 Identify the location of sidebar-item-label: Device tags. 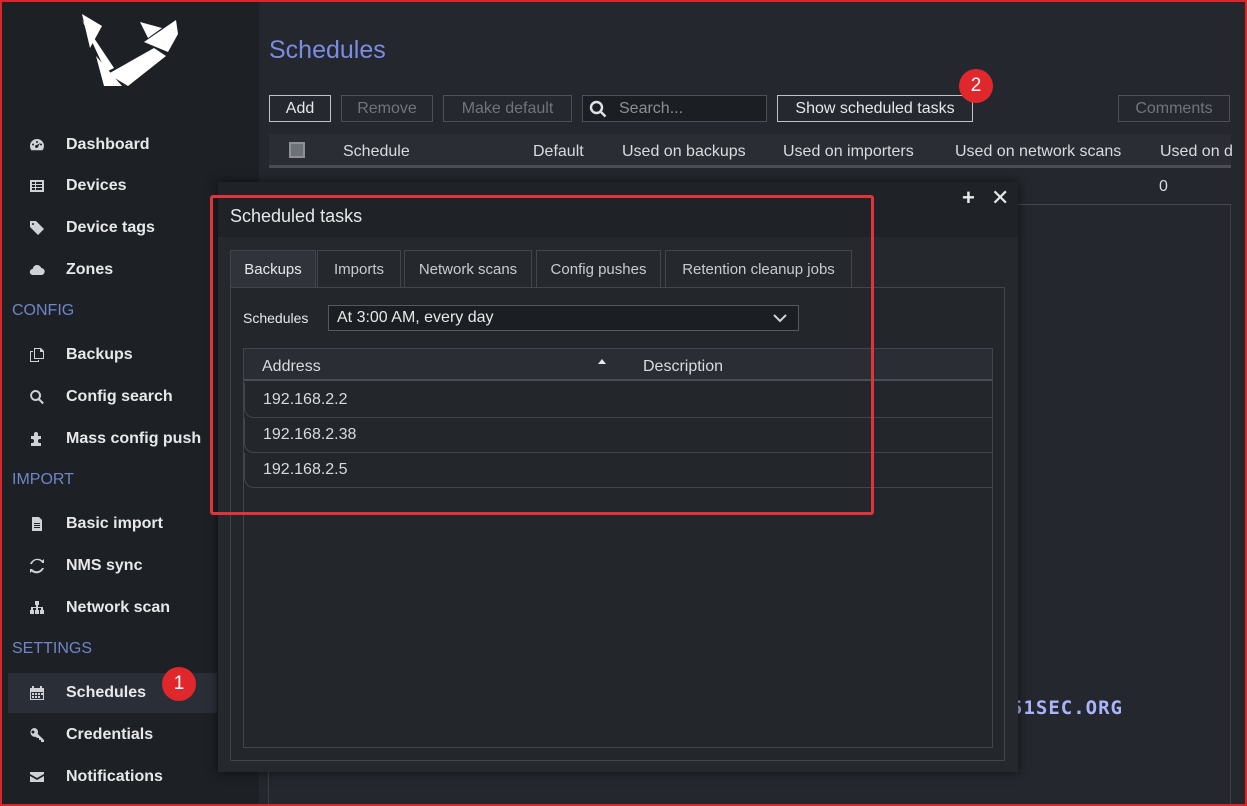
(110, 227).